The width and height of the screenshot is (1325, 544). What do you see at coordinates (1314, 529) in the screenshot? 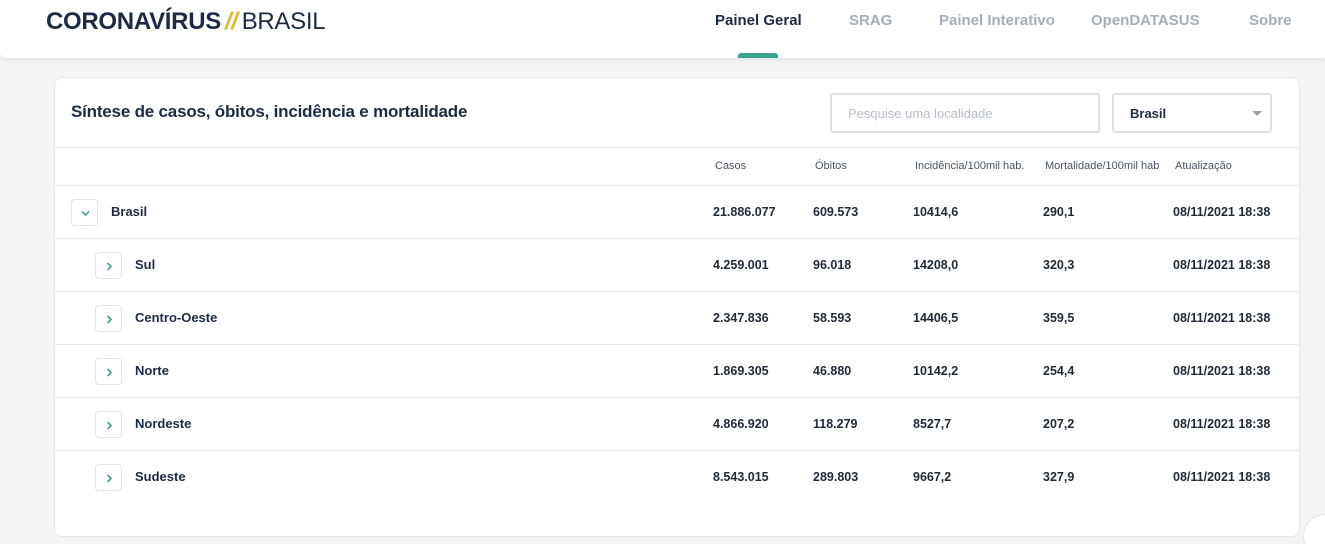
I see `floating-action-button` at bounding box center [1314, 529].